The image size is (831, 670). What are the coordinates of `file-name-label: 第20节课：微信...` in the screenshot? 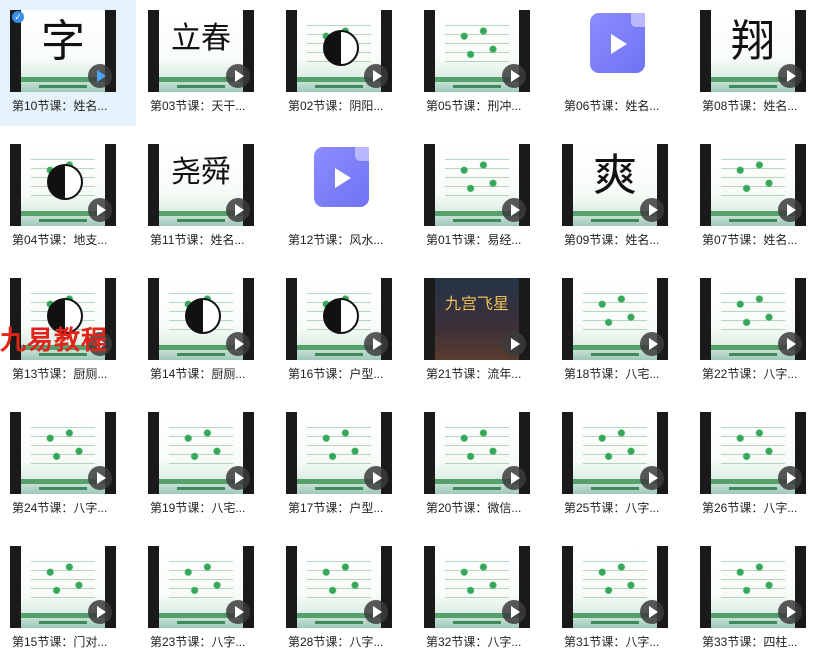 It's located at (474, 508).